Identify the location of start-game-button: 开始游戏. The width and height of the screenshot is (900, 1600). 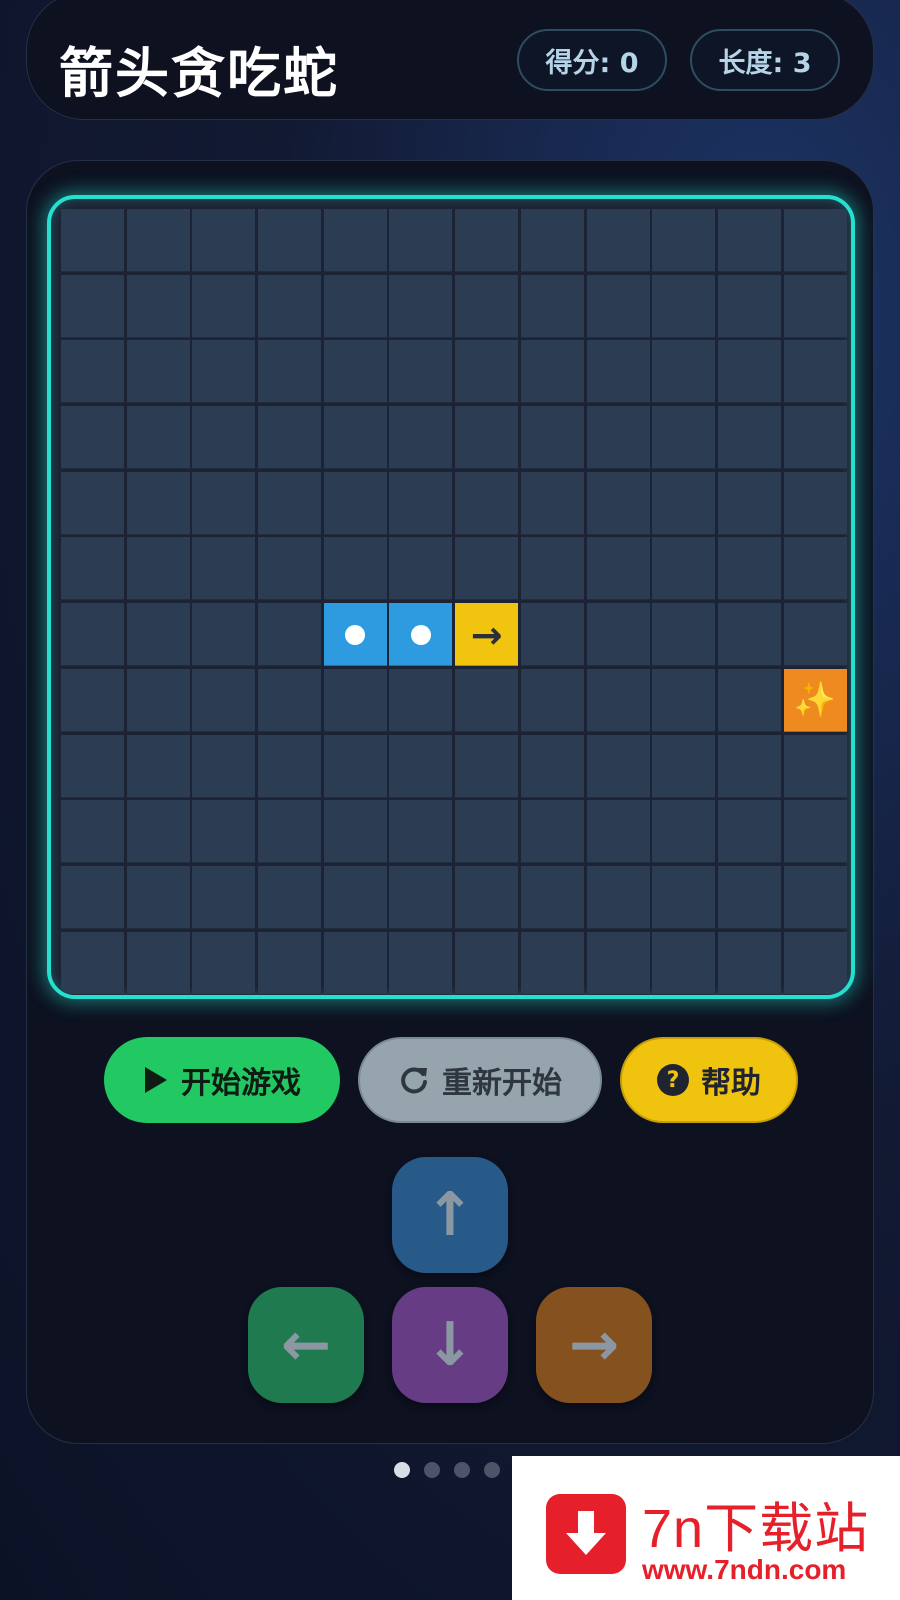
(222, 1080).